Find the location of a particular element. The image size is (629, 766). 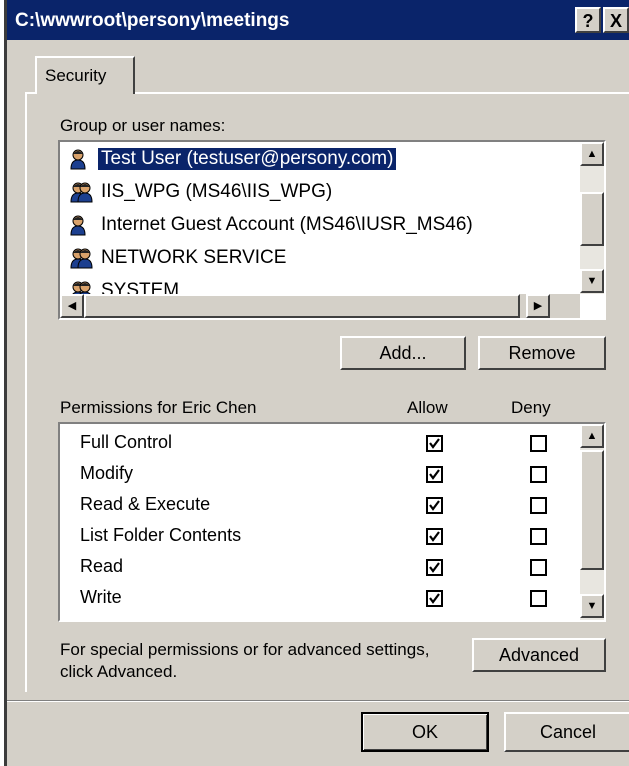

perm-scroll-thumb is located at coordinates (592, 510).